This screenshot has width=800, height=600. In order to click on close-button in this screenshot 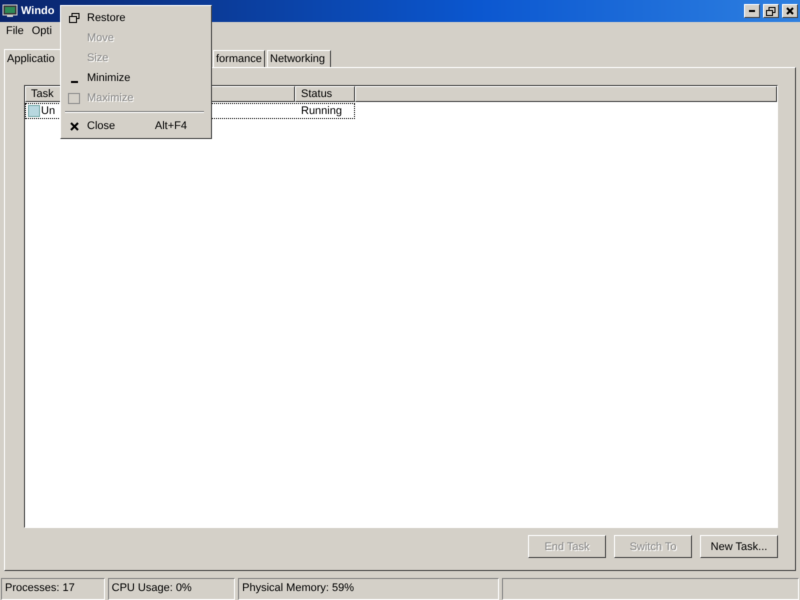, I will do `click(790, 11)`.